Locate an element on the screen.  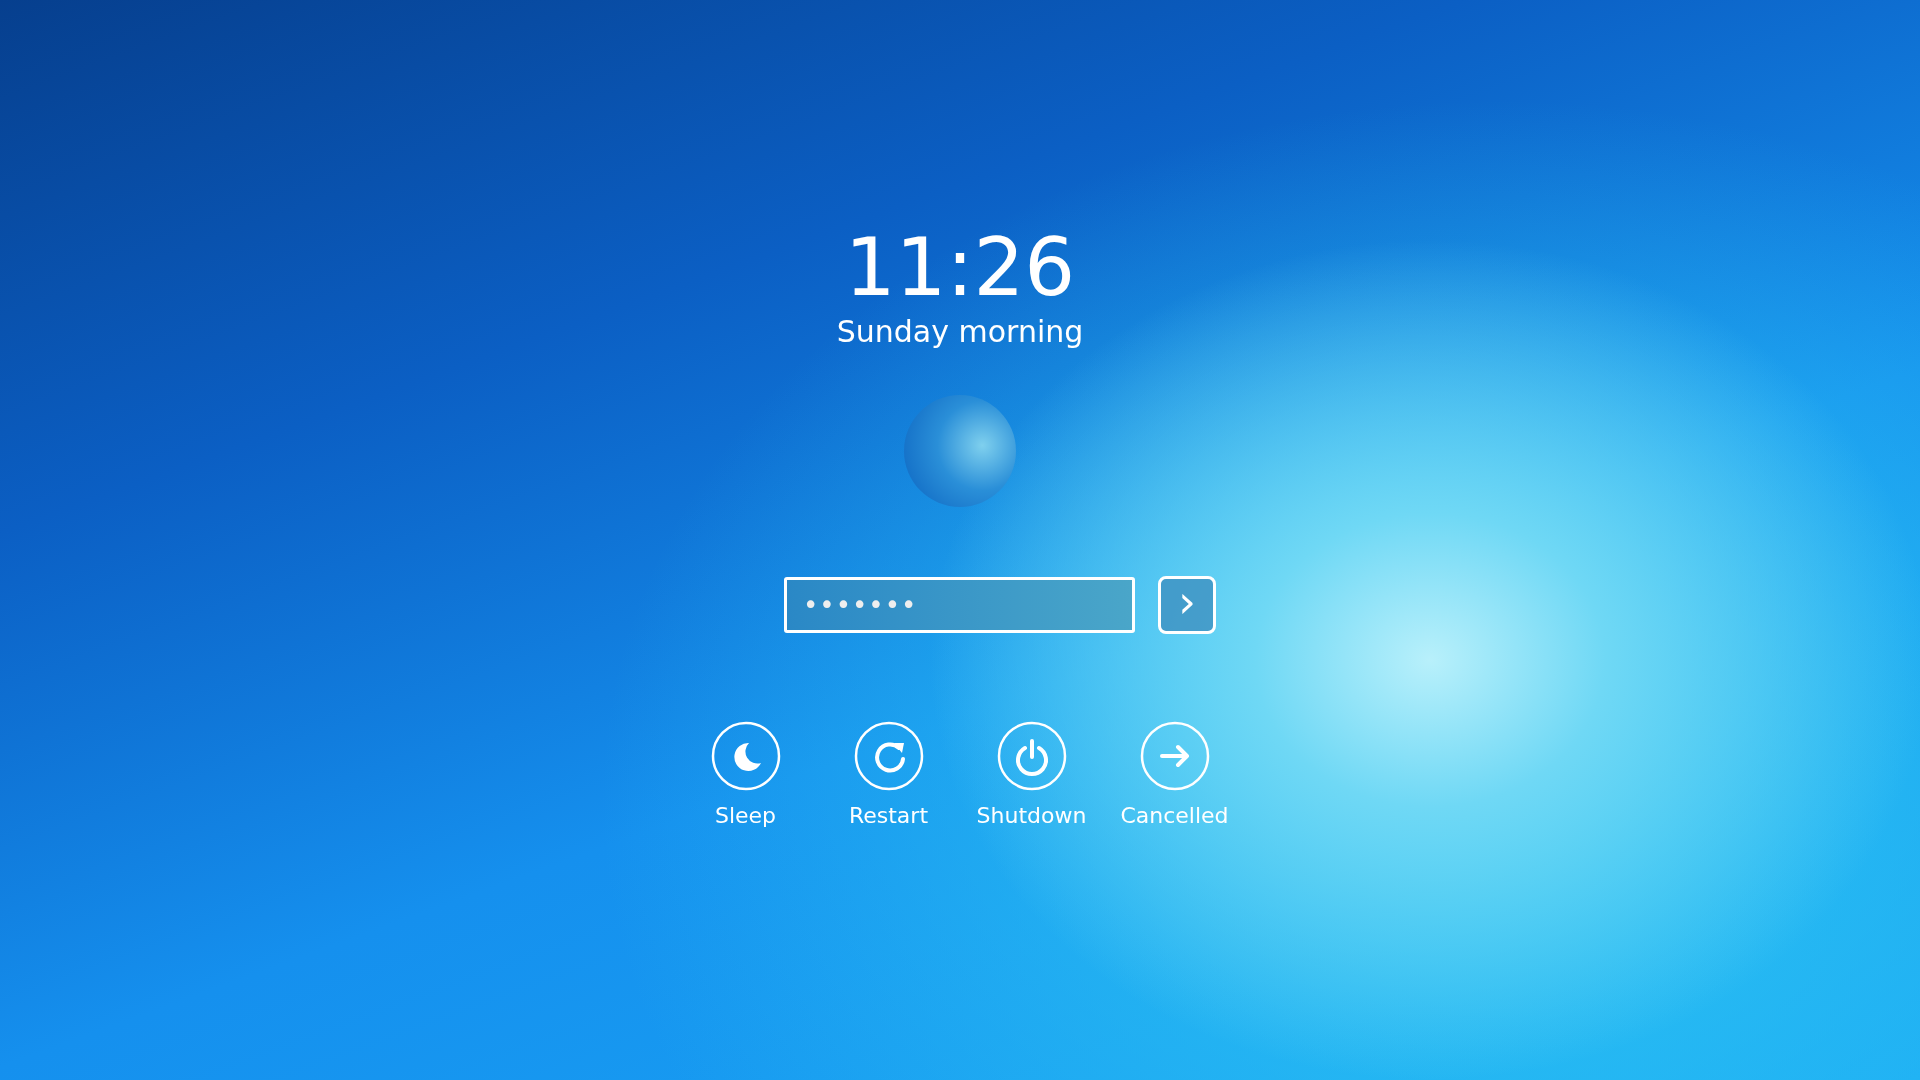
clock-time: 11:26 is located at coordinates (960, 268).